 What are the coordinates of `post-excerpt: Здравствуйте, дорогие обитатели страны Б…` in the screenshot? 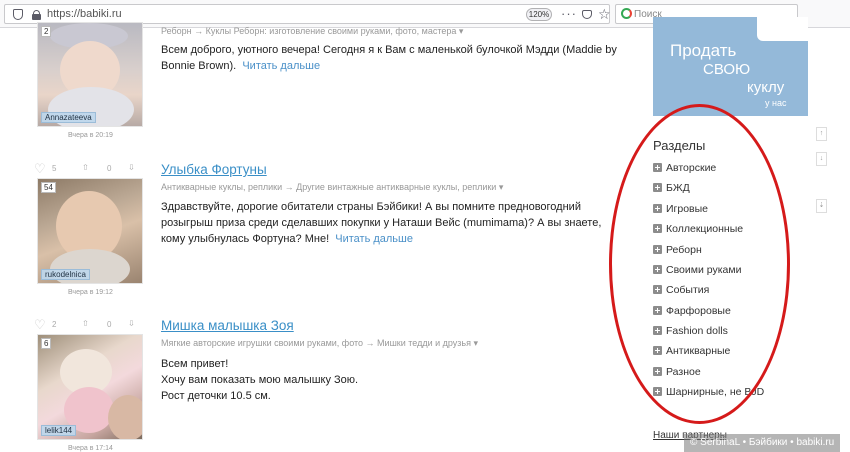 It's located at (381, 223).